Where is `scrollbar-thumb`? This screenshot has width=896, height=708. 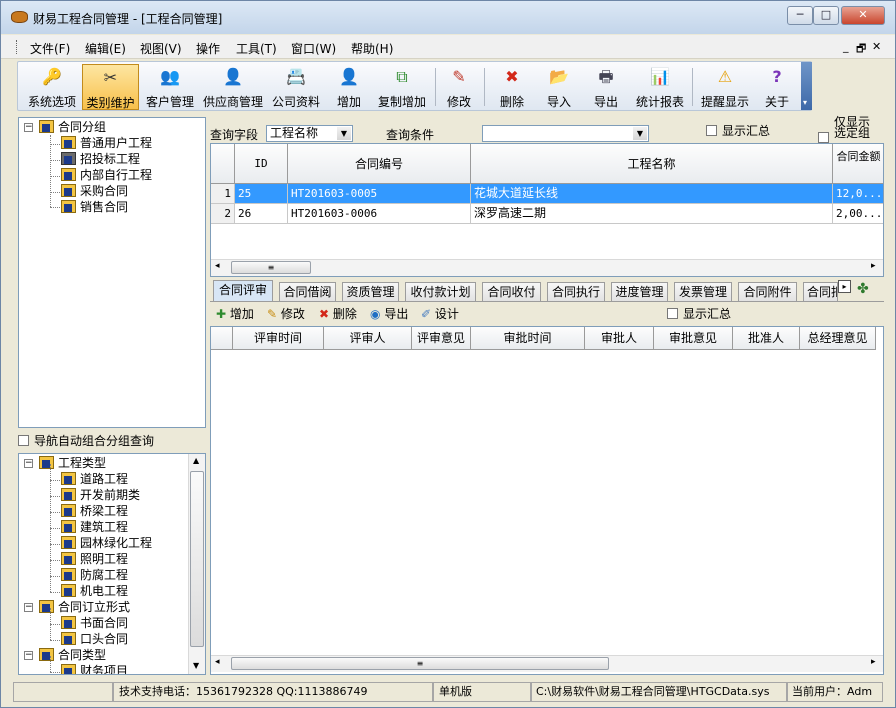 scrollbar-thumb is located at coordinates (197, 559).